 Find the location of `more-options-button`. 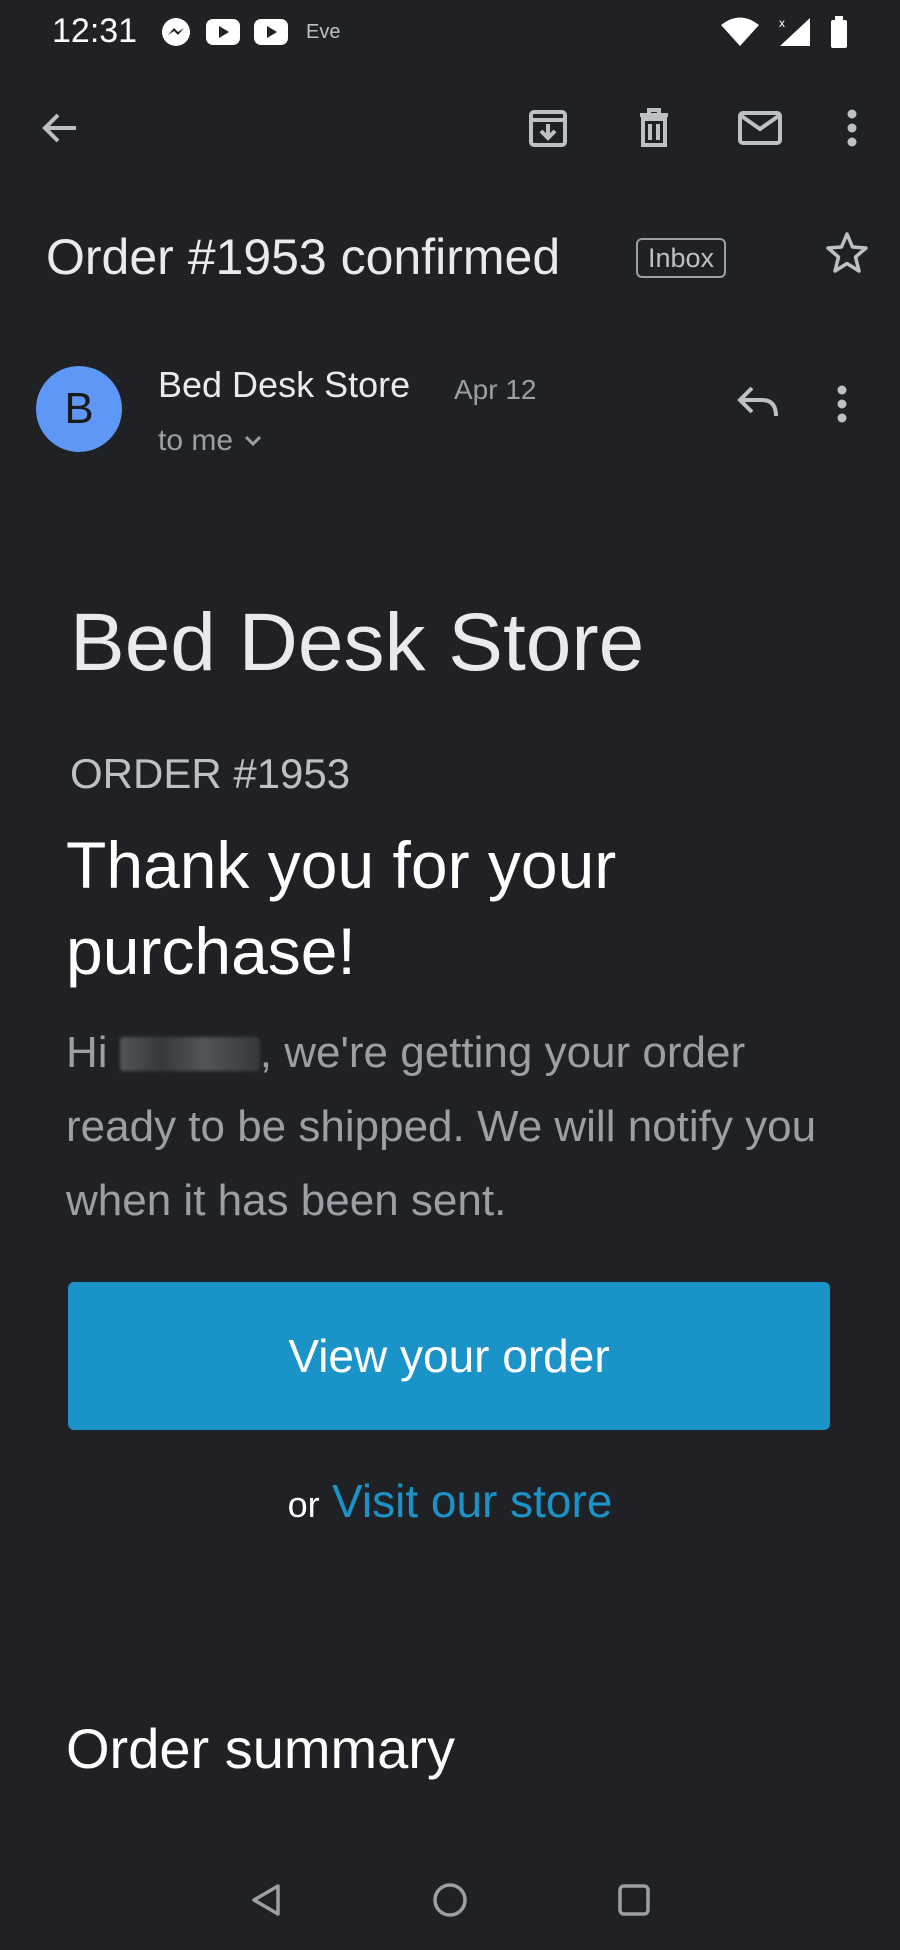

more-options-button is located at coordinates (852, 128).